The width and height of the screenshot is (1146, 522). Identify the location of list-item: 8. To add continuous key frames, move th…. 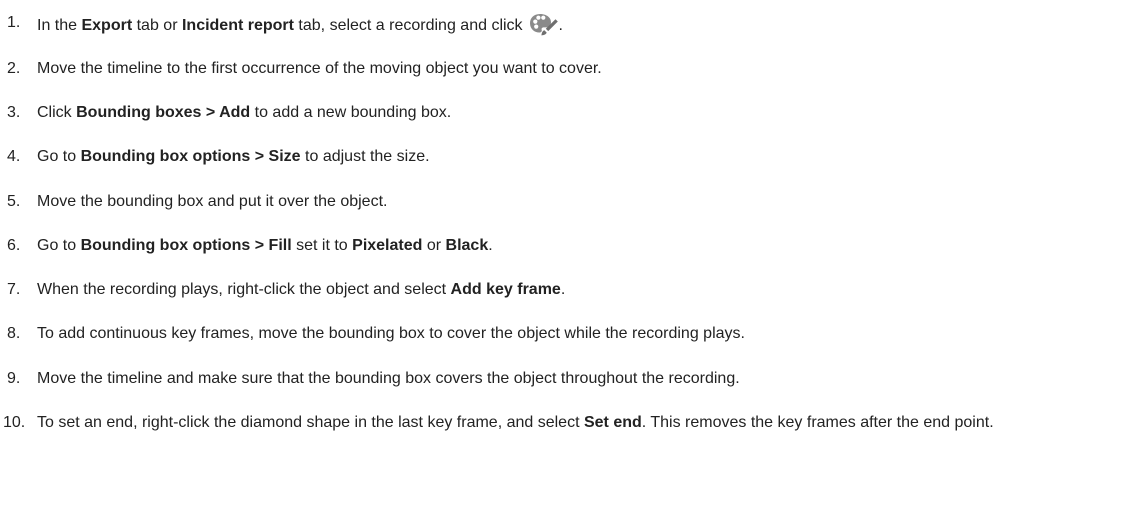
(570, 334).